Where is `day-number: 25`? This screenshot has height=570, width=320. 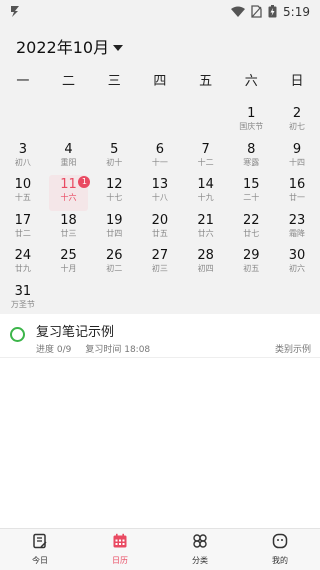 day-number: 25 is located at coordinates (68, 256).